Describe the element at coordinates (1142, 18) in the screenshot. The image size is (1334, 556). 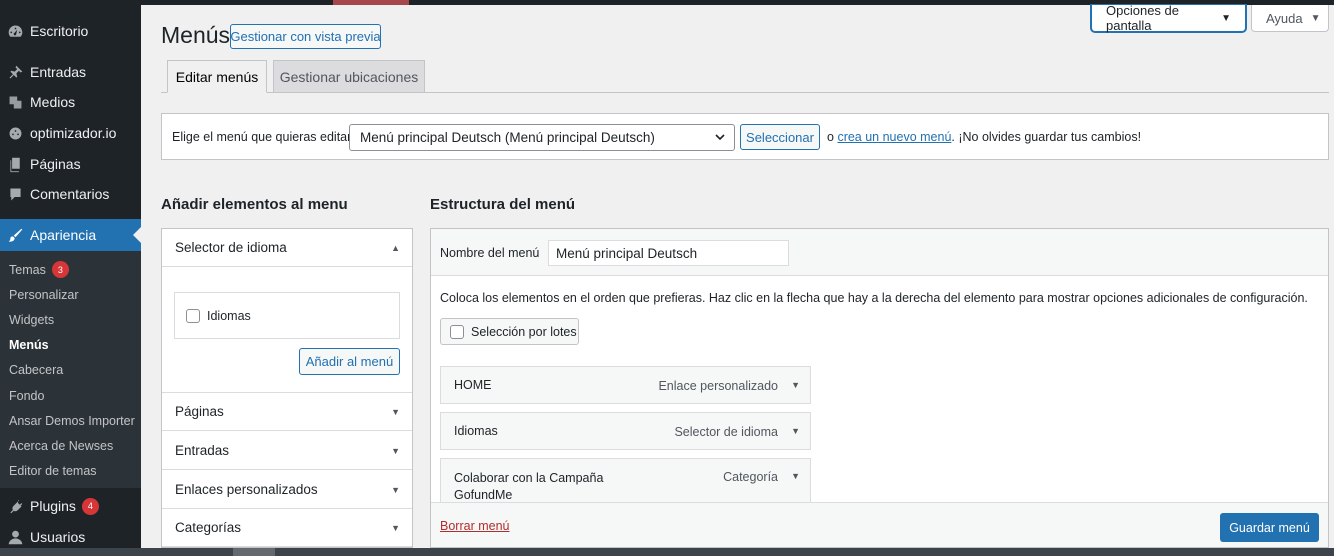
I see `screen-options-label: Opciones de pantalla` at that location.